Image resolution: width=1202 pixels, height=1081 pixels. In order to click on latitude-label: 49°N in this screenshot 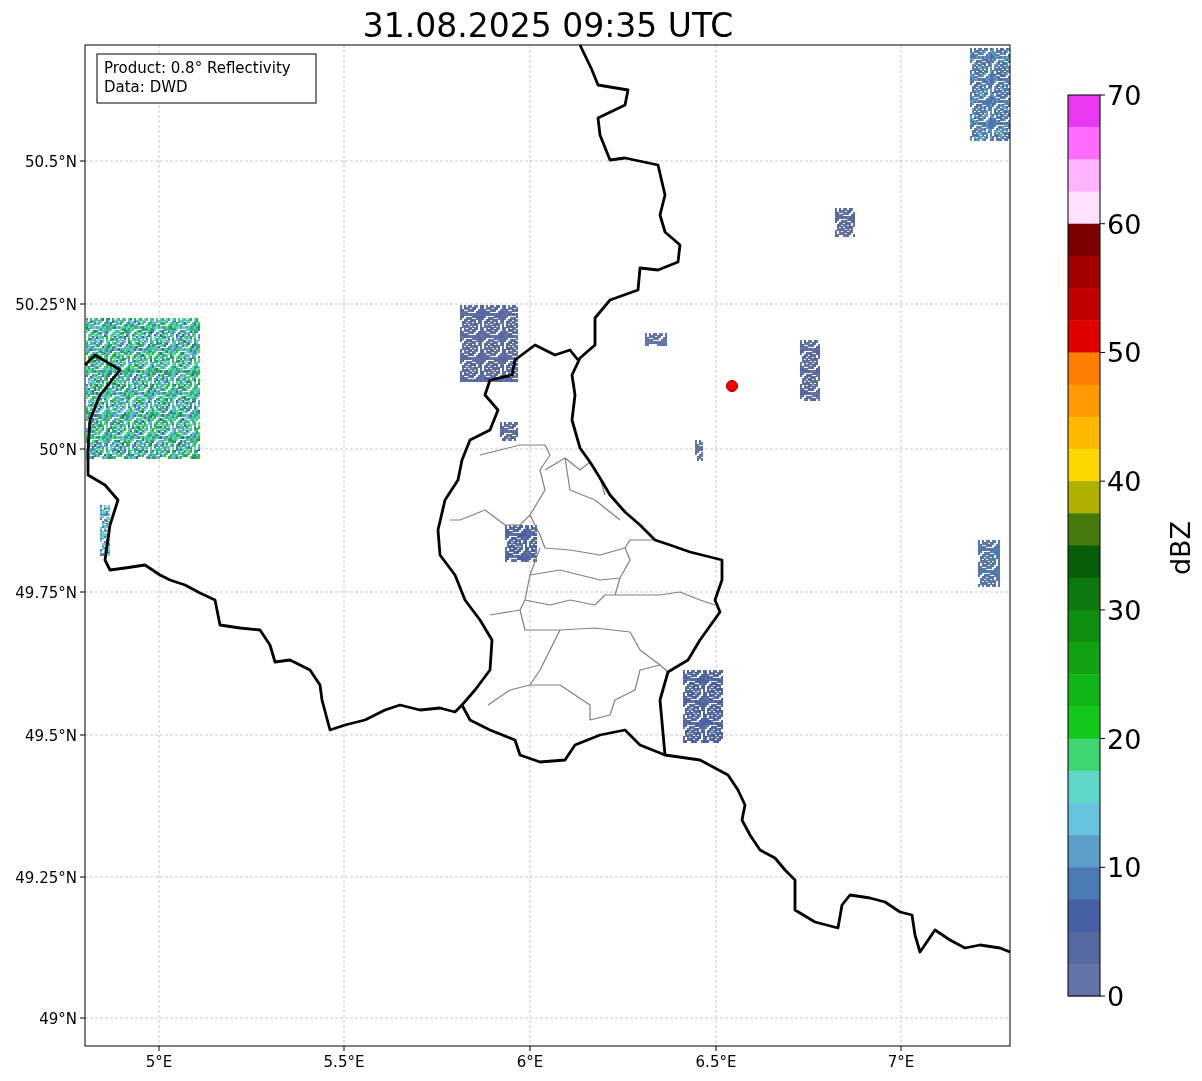, I will do `click(58, 1019)`.